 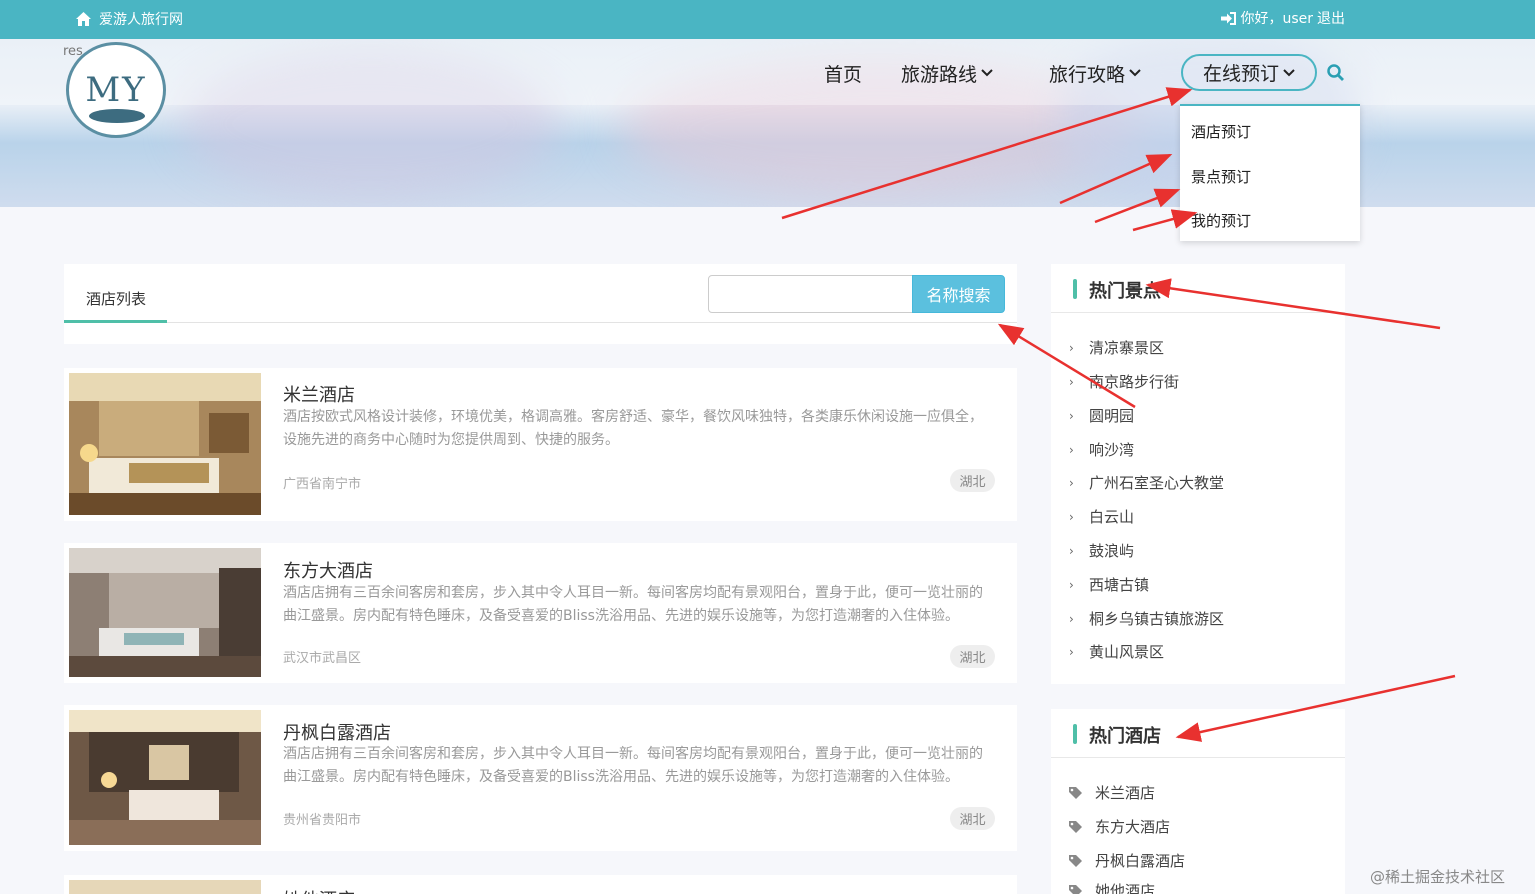 What do you see at coordinates (1112, 792) in the screenshot?
I see `hot-hotel-item: 米兰酒店` at bounding box center [1112, 792].